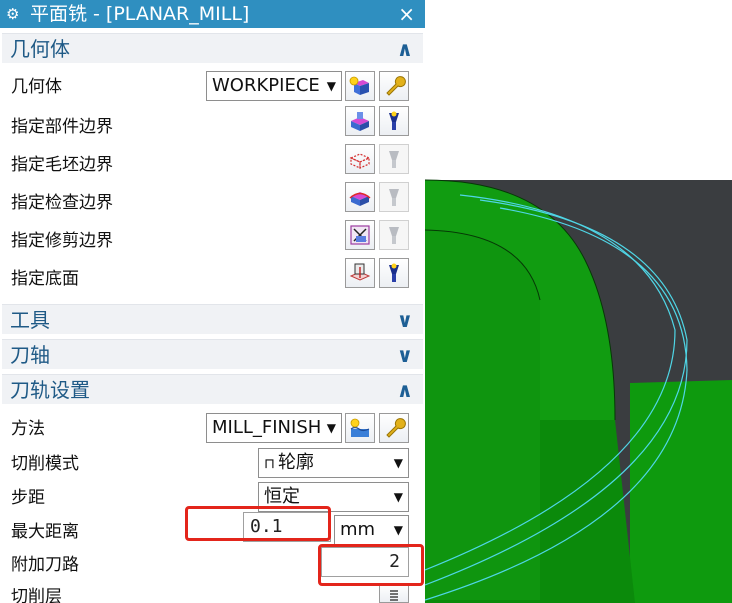 This screenshot has height=603, width=732. I want to click on blank-boundary-icon, so click(360, 161).